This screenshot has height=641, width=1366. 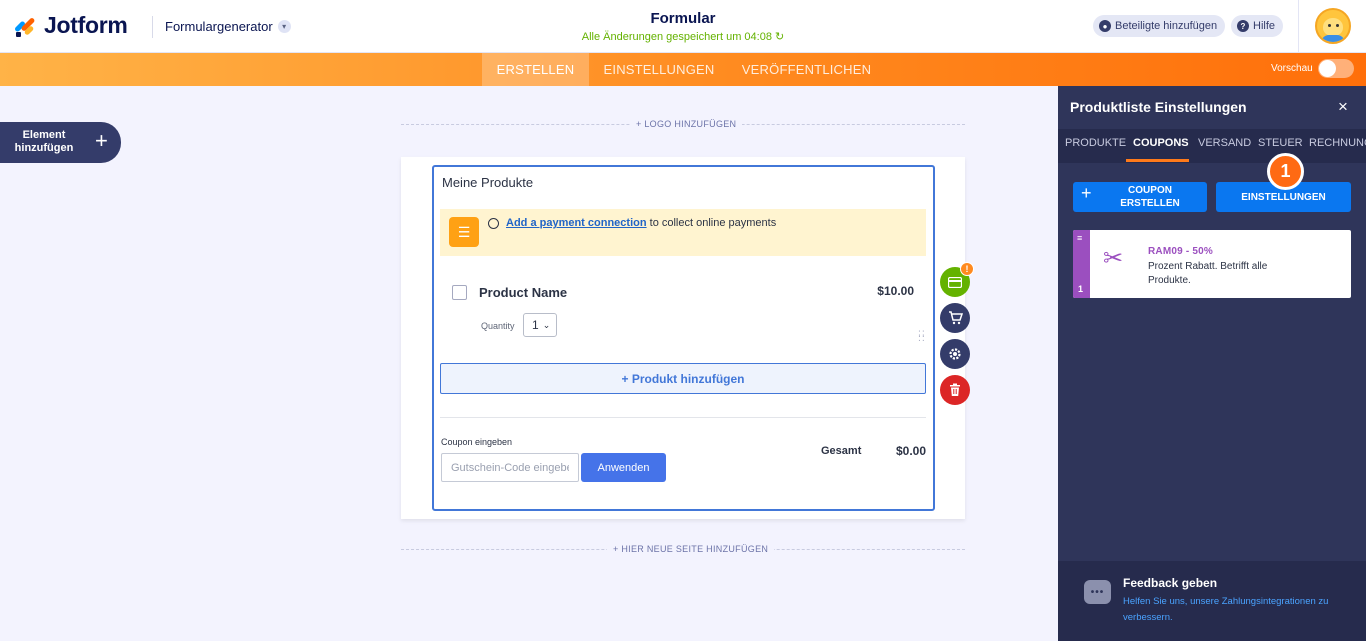 What do you see at coordinates (1285, 171) in the screenshot?
I see `step-badge: 1` at bounding box center [1285, 171].